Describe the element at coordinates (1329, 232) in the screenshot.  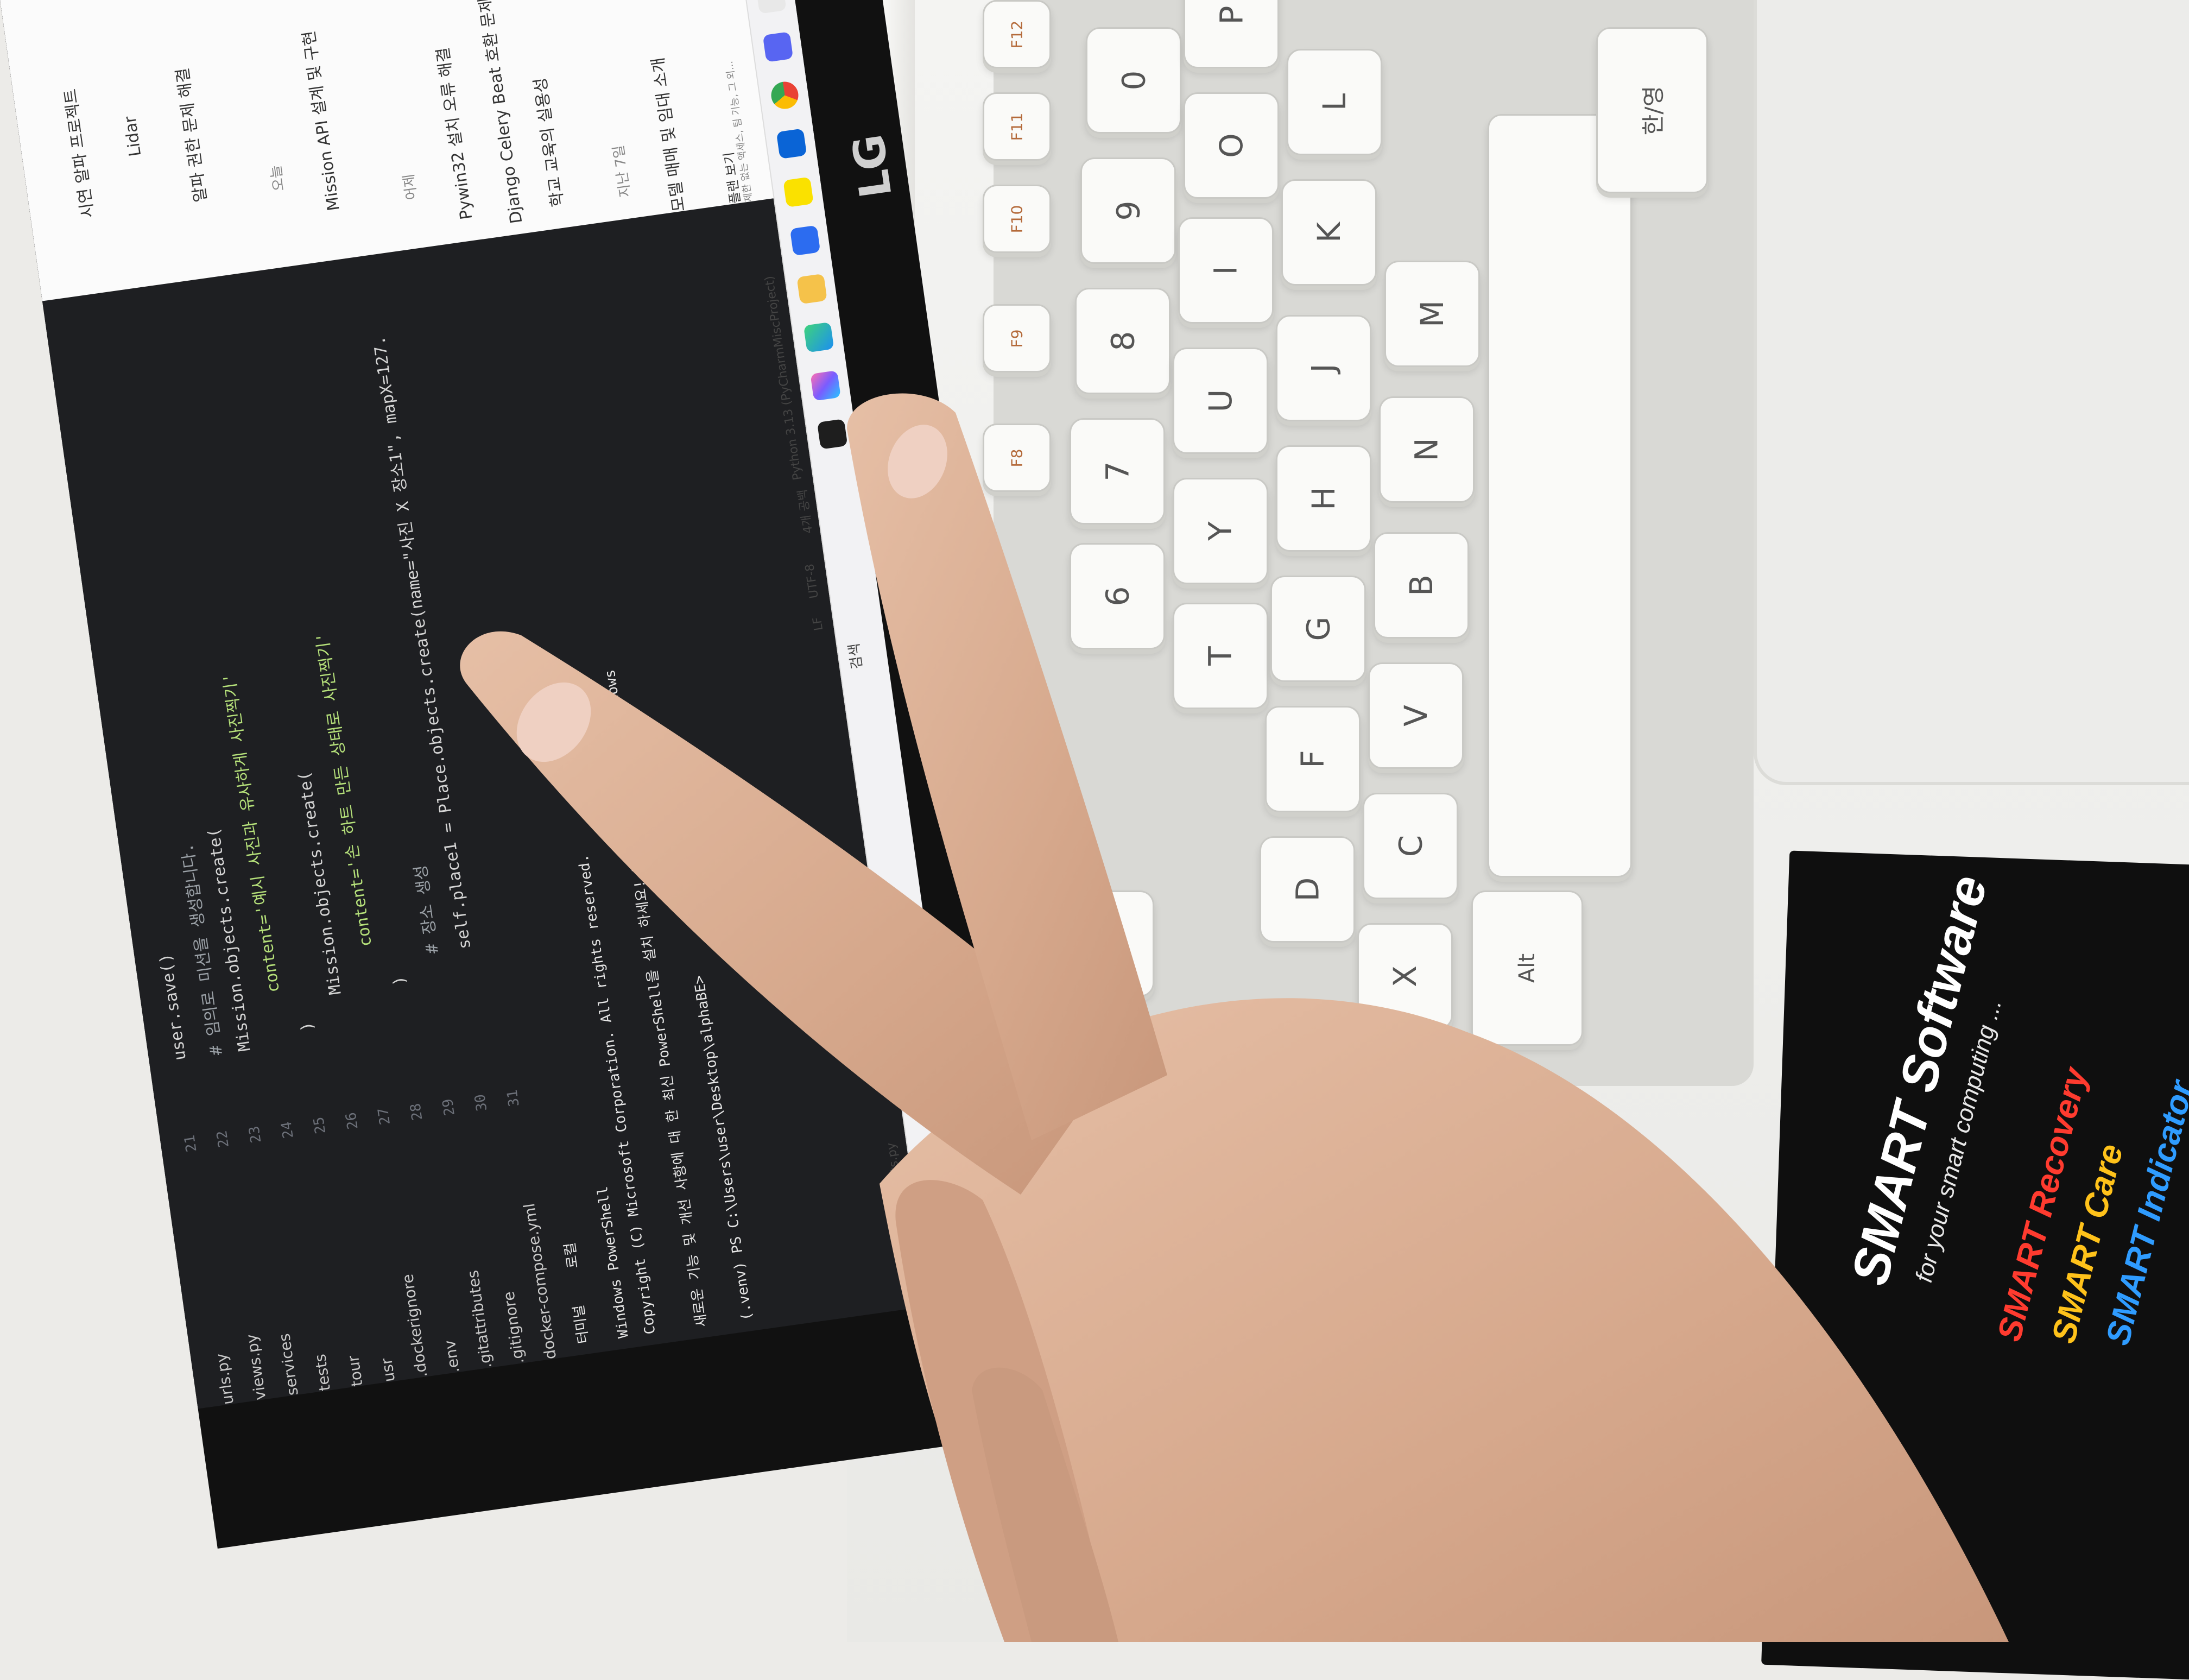
I see `key-k: K` at that location.